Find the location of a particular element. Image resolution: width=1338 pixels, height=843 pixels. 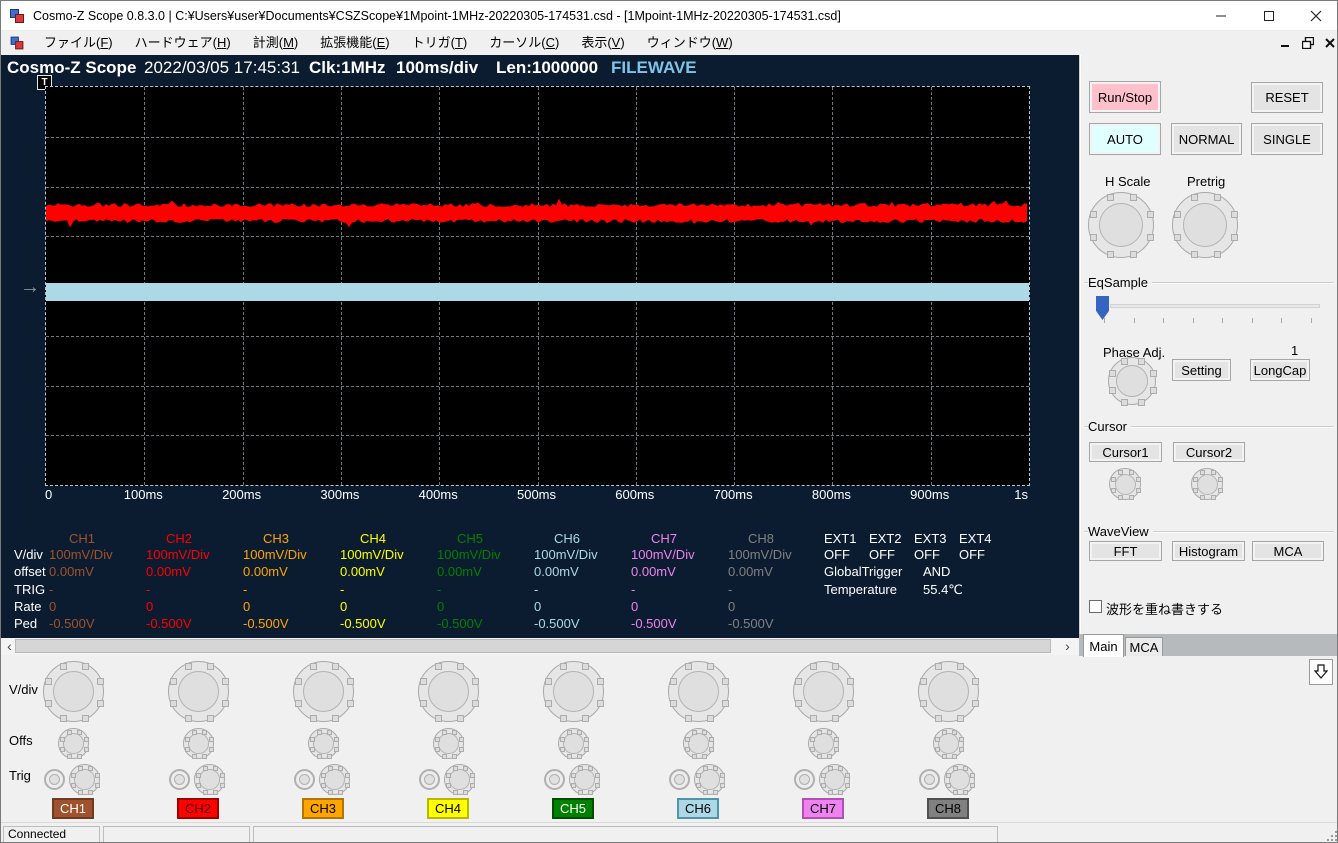

cursor2-knob is located at coordinates (1207, 484).